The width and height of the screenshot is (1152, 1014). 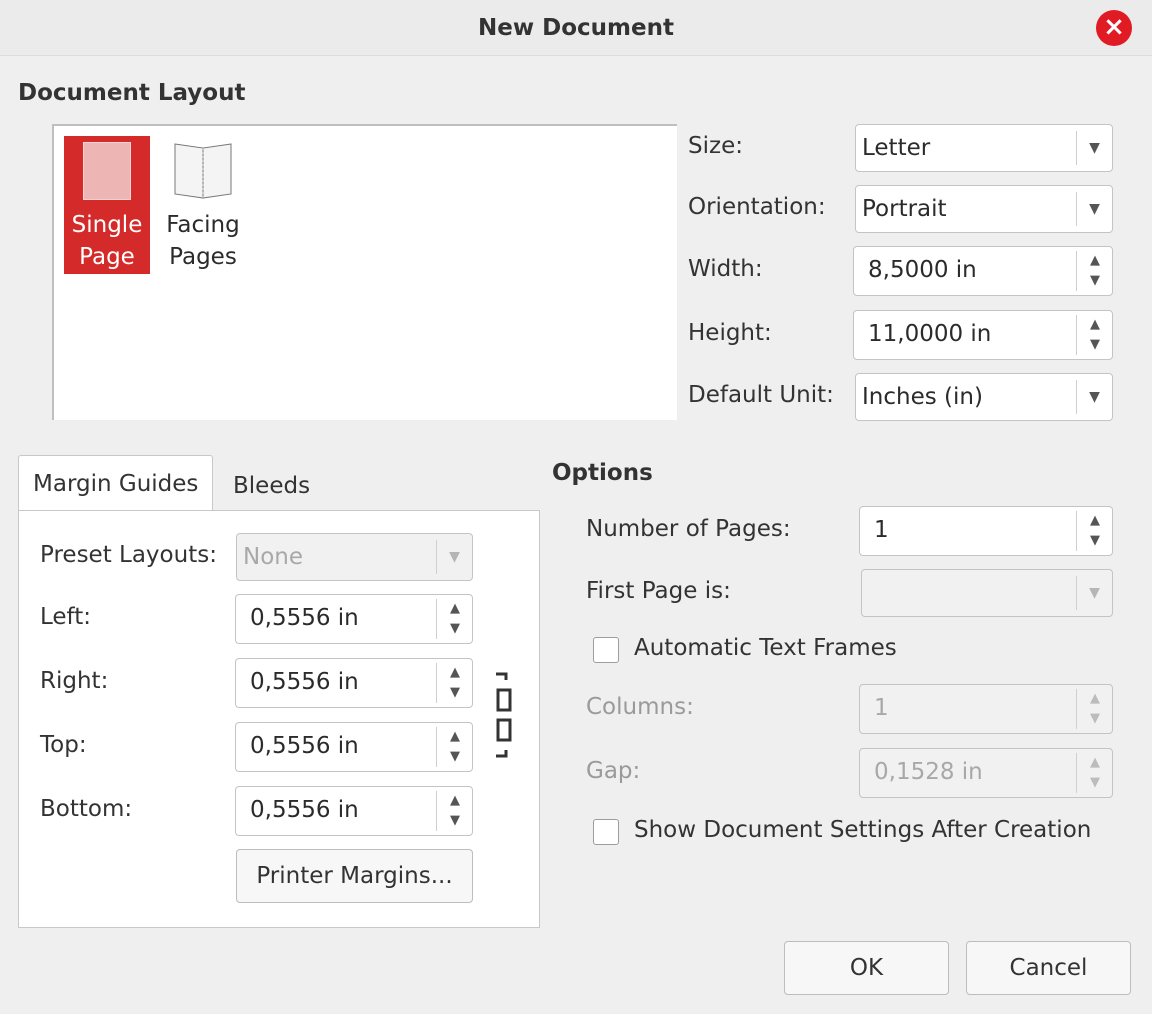 What do you see at coordinates (761, 395) in the screenshot?
I see `default-unit-label: Default Unit:` at bounding box center [761, 395].